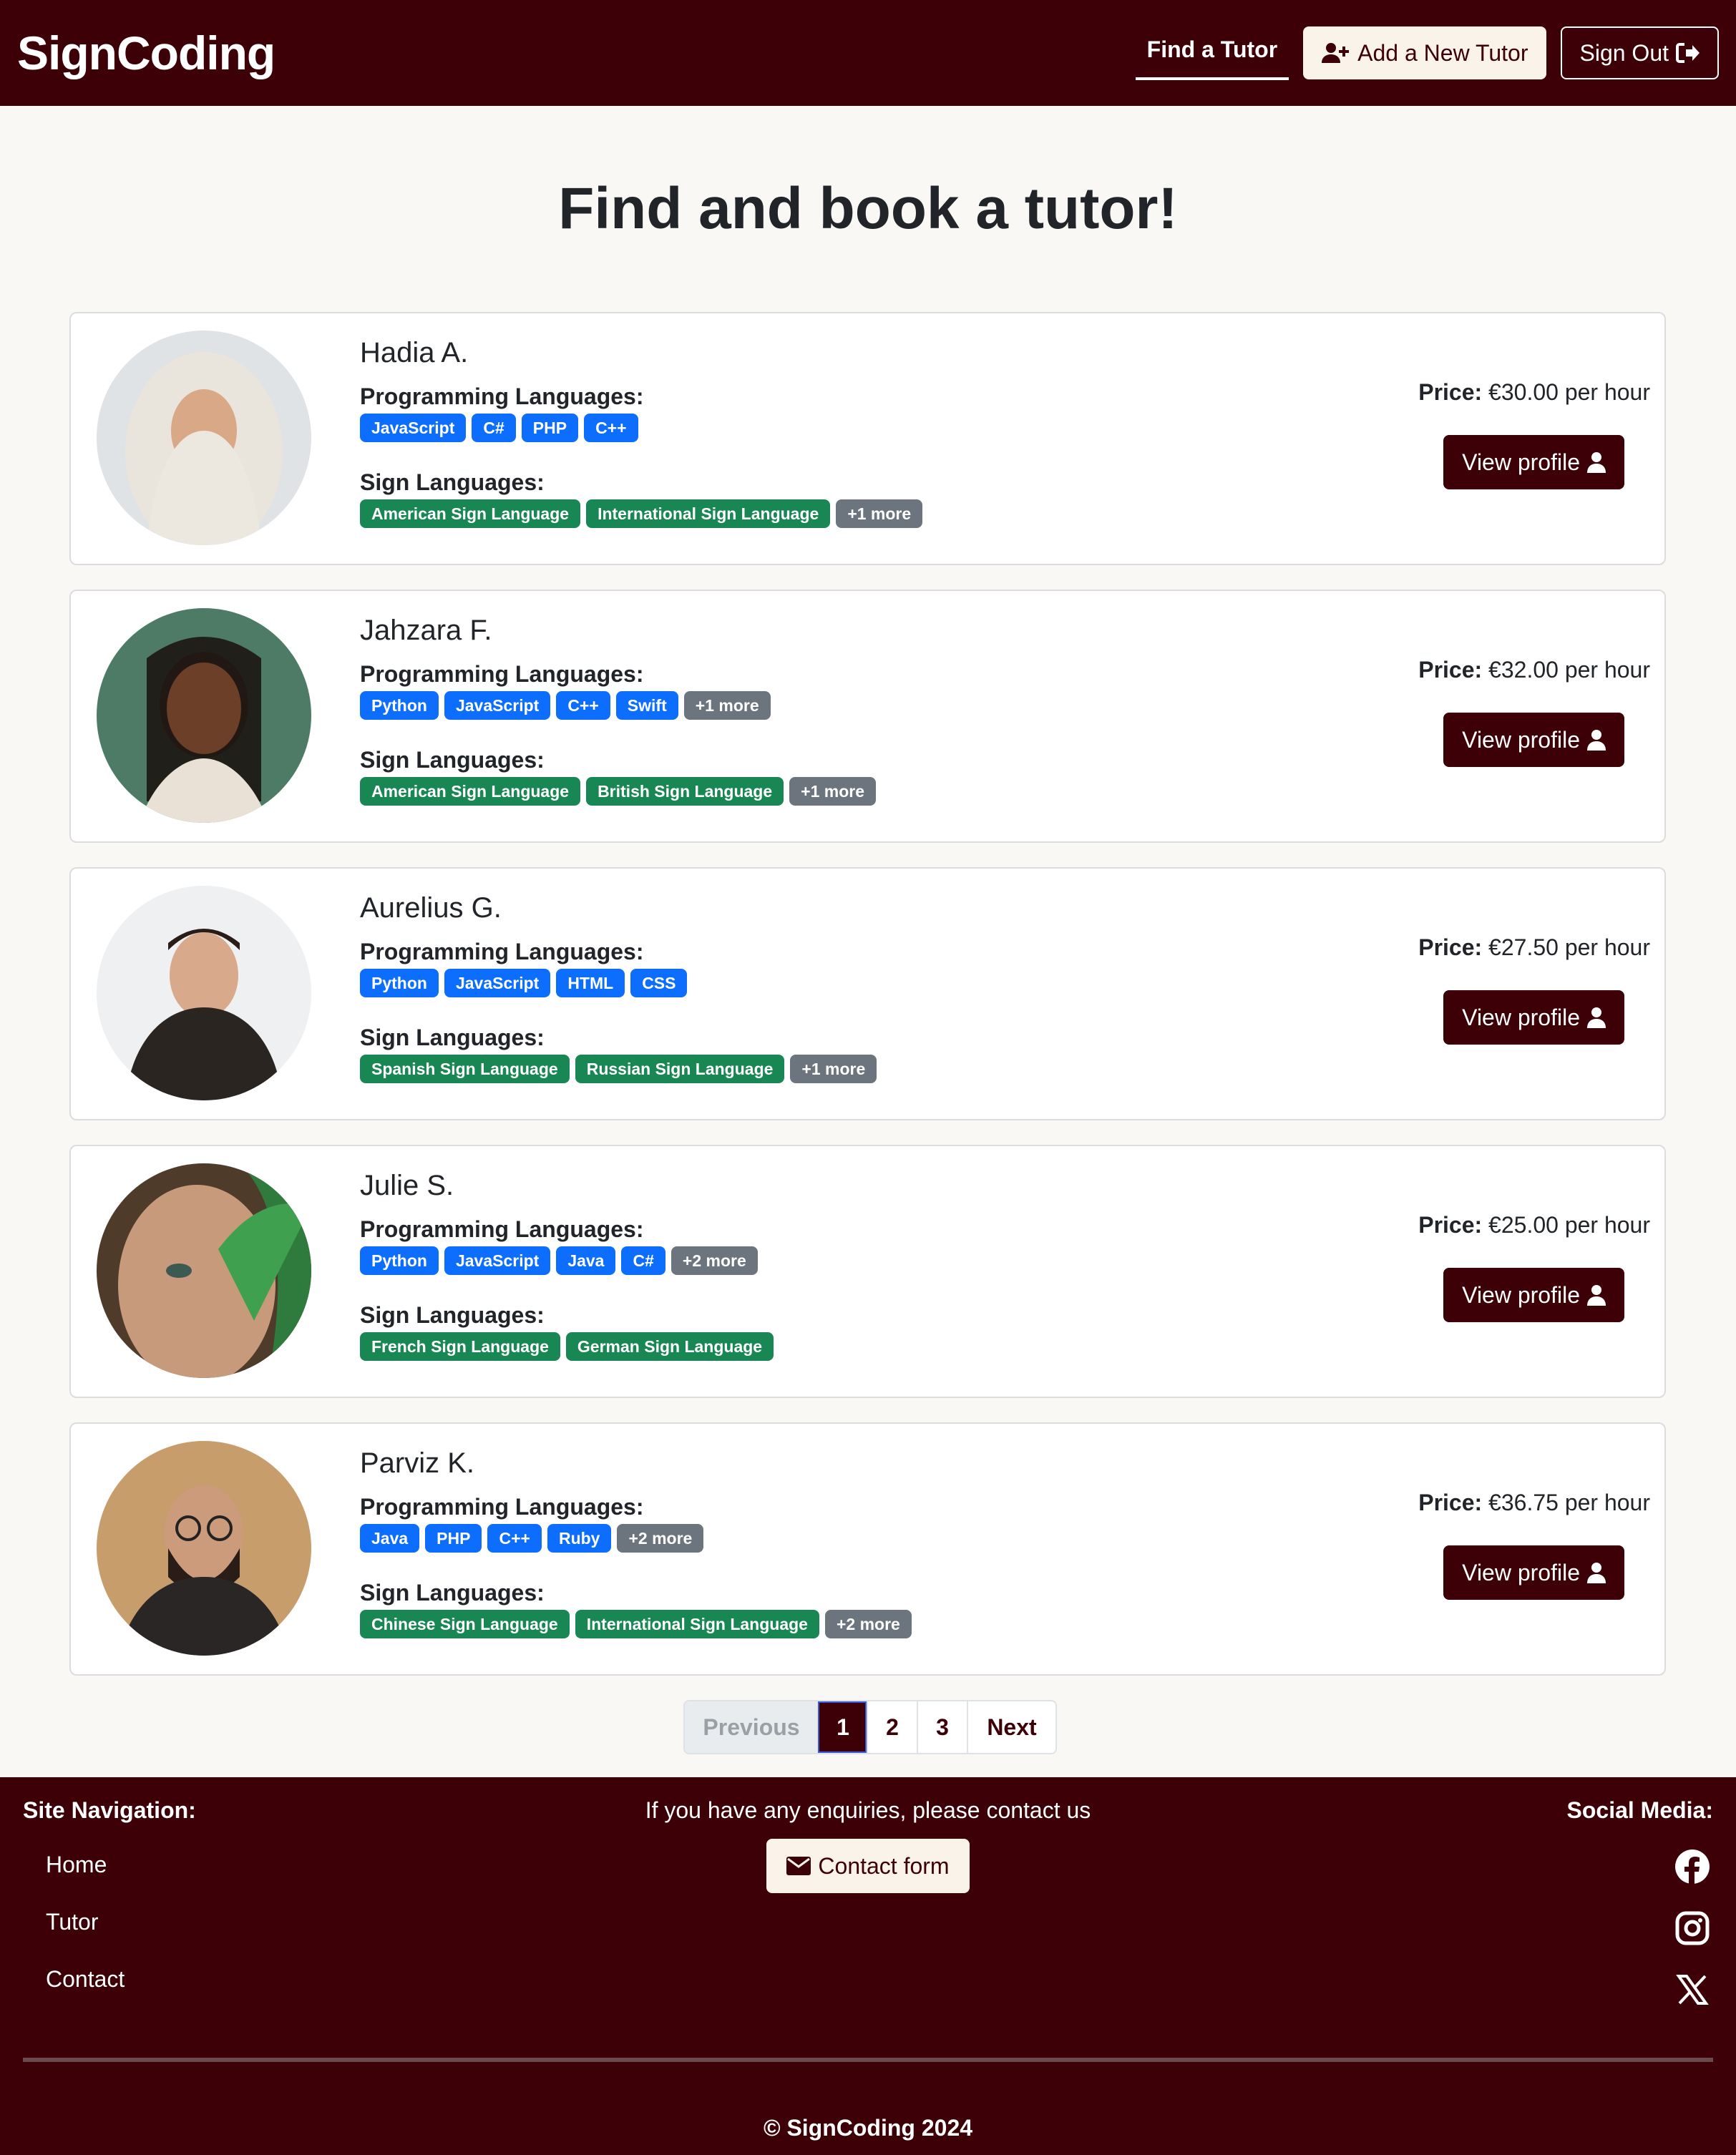  I want to click on add-tutor-label: Add a New Tutor, so click(1443, 52).